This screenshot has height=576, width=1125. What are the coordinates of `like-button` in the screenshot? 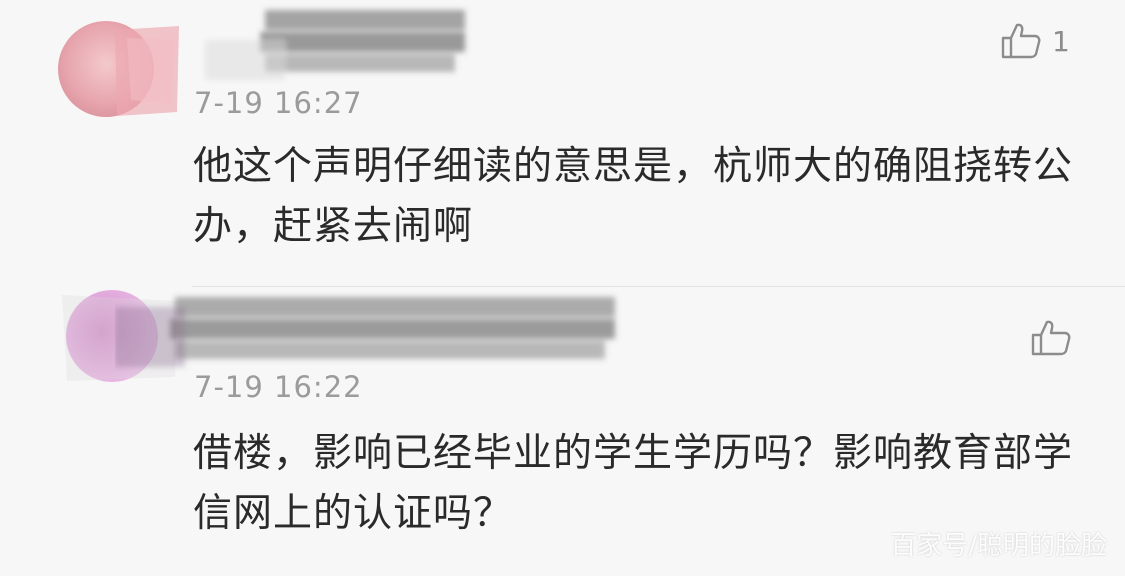 It's located at (1051, 338).